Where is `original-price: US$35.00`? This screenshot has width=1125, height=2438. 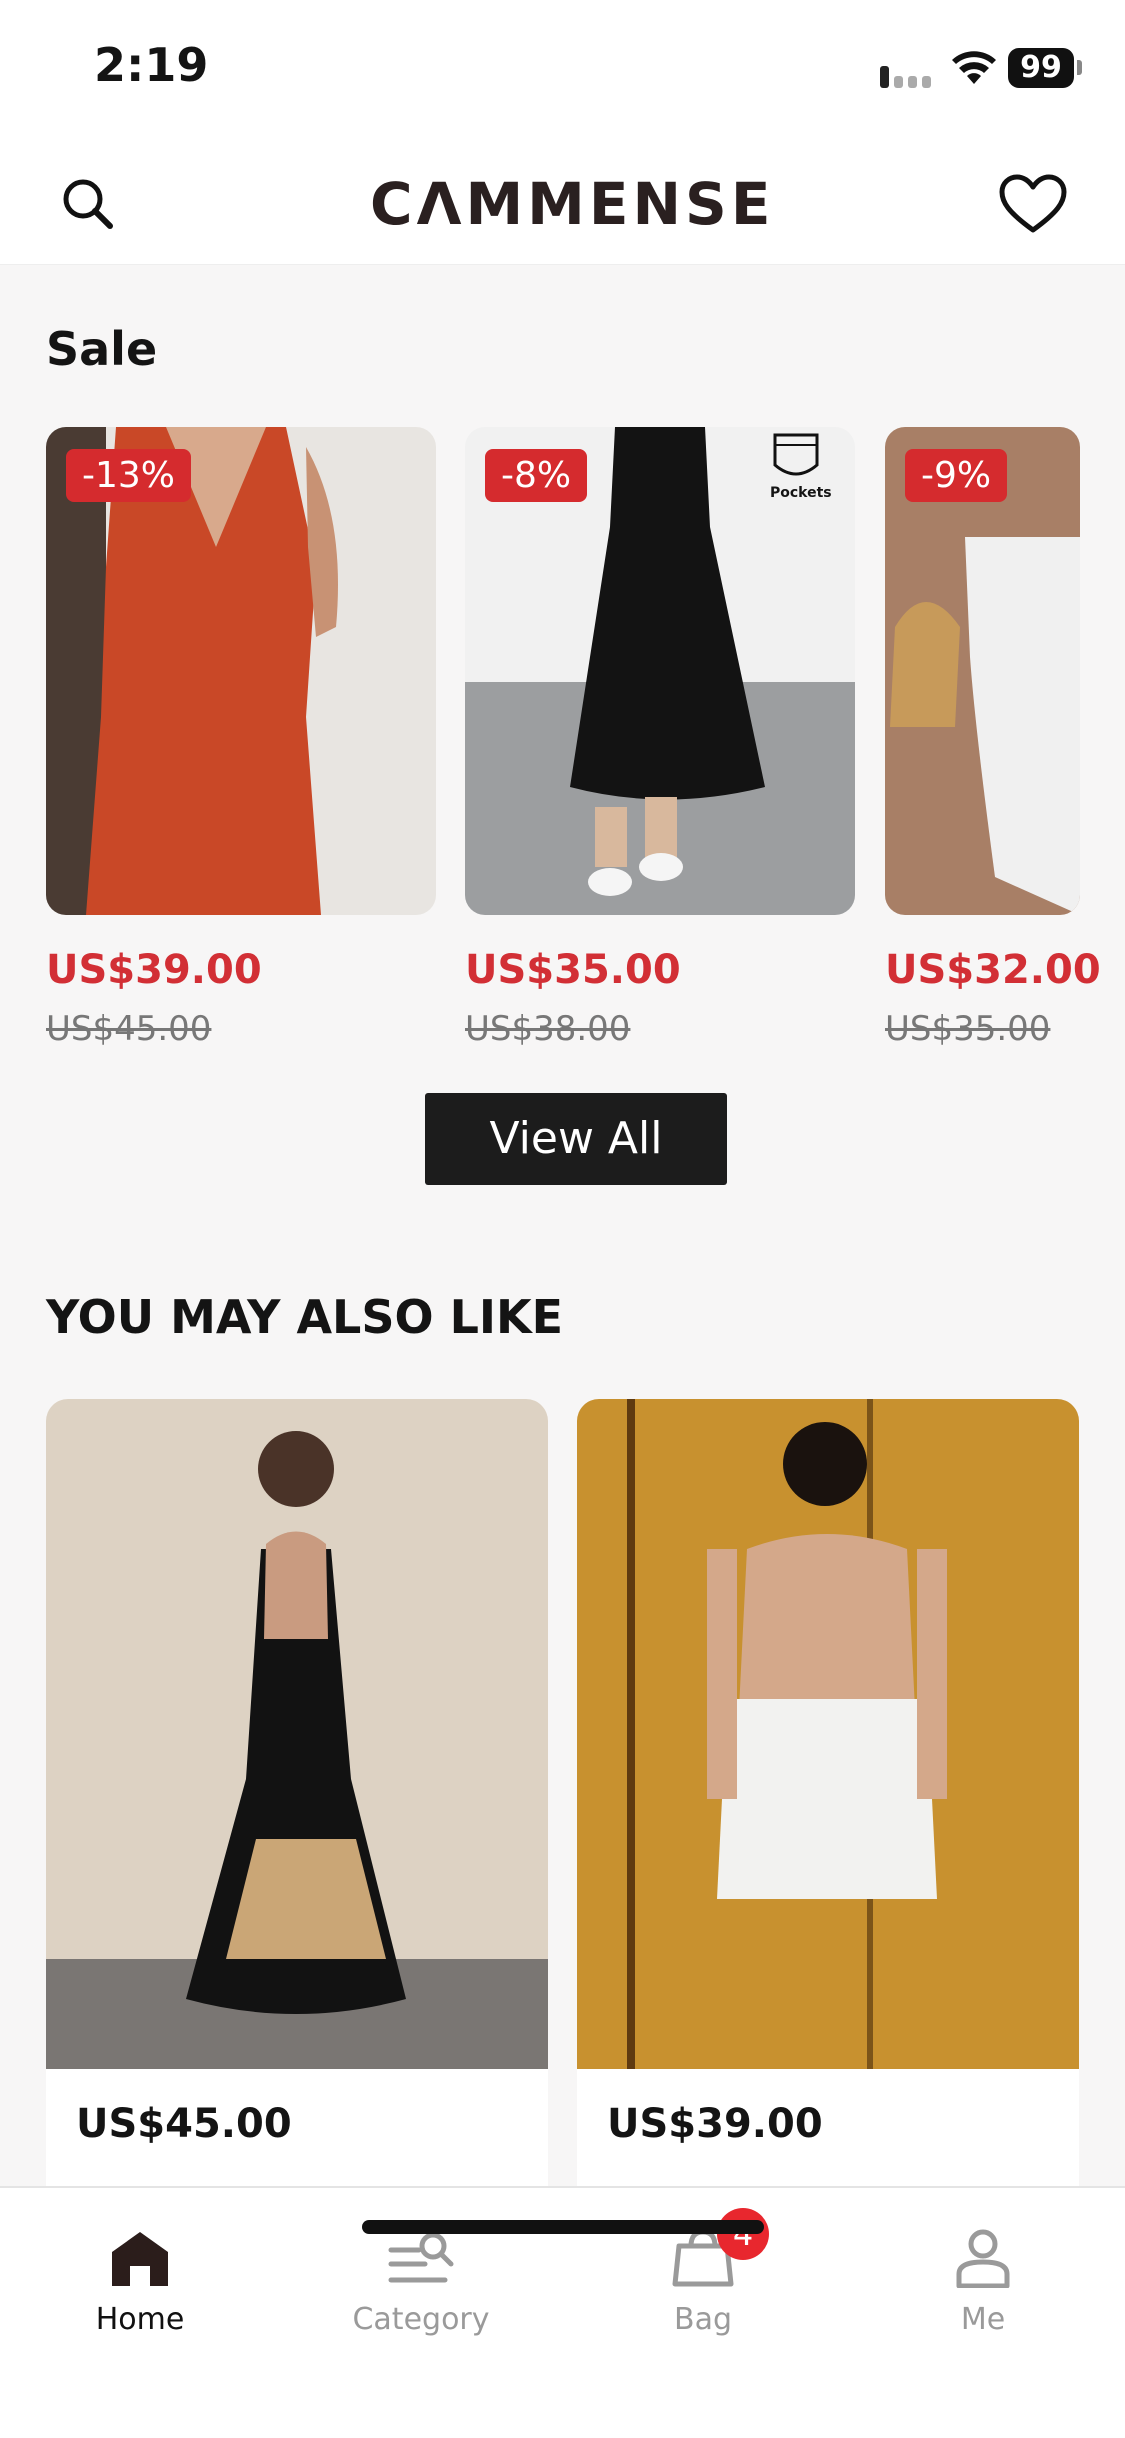
original-price: US$35.00 is located at coordinates (968, 1029).